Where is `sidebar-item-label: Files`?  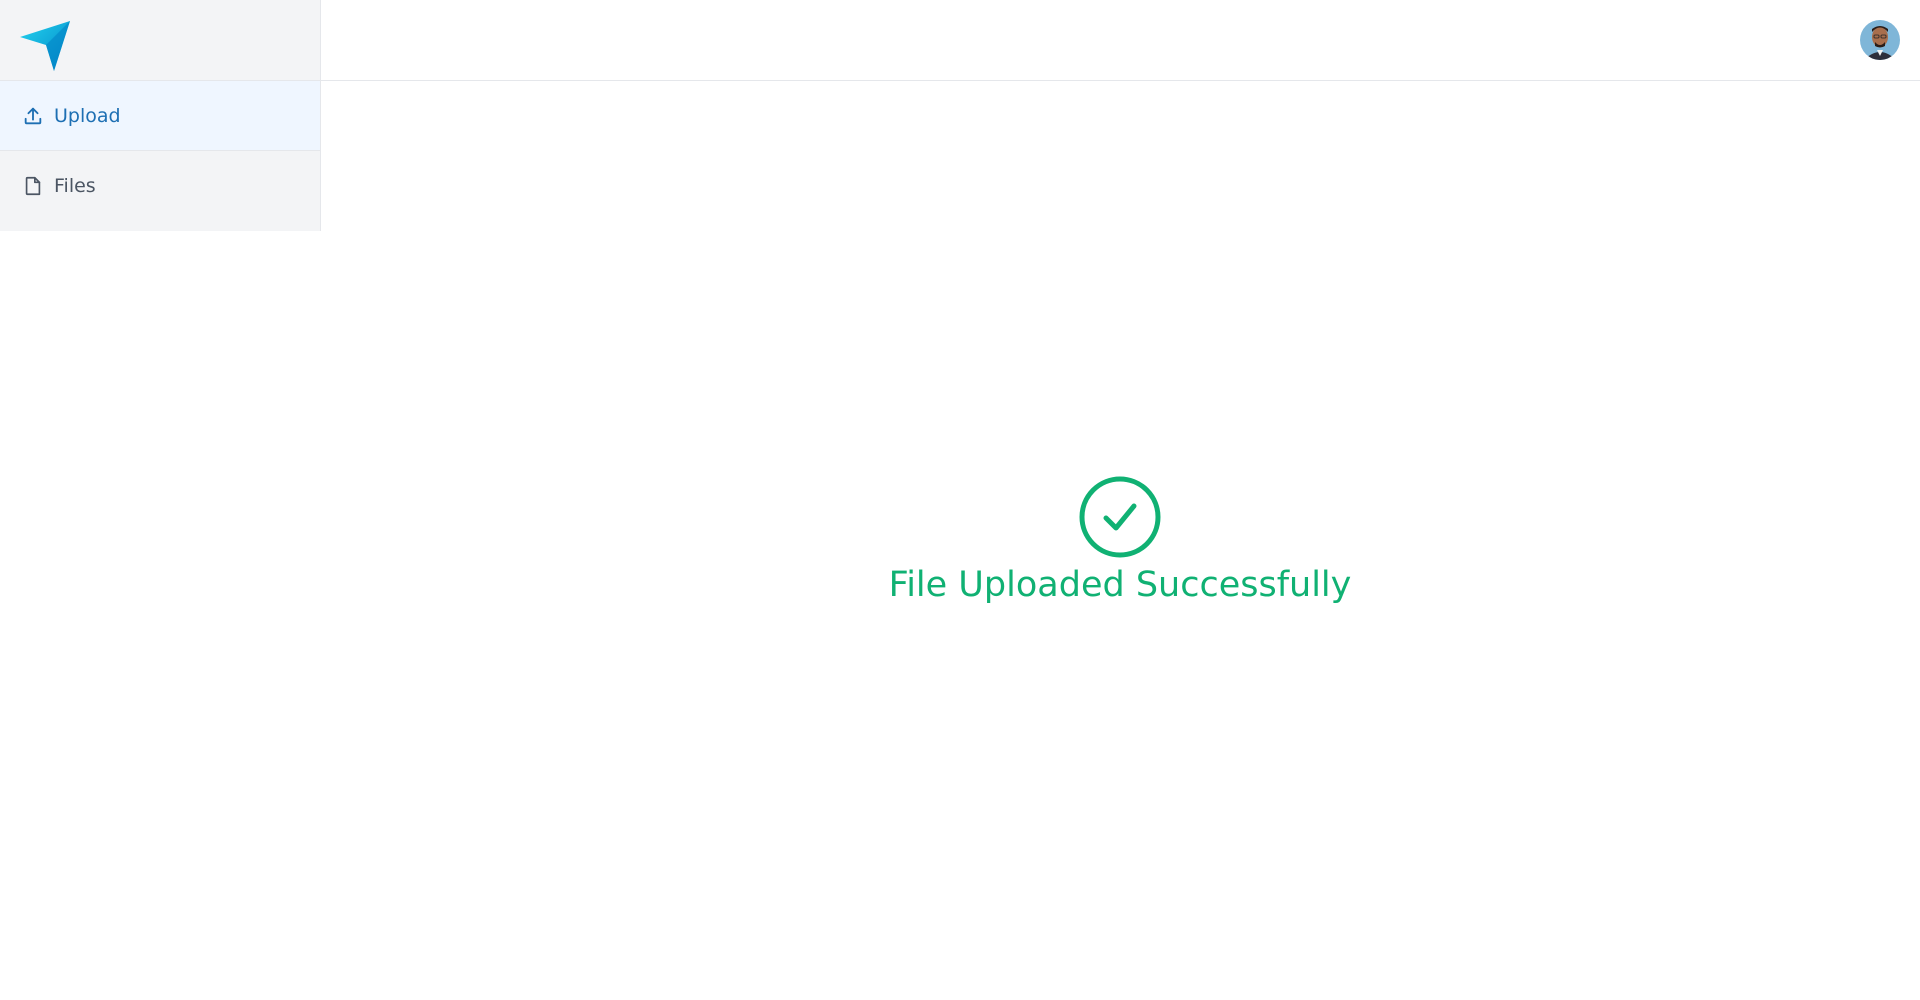 sidebar-item-label: Files is located at coordinates (75, 186).